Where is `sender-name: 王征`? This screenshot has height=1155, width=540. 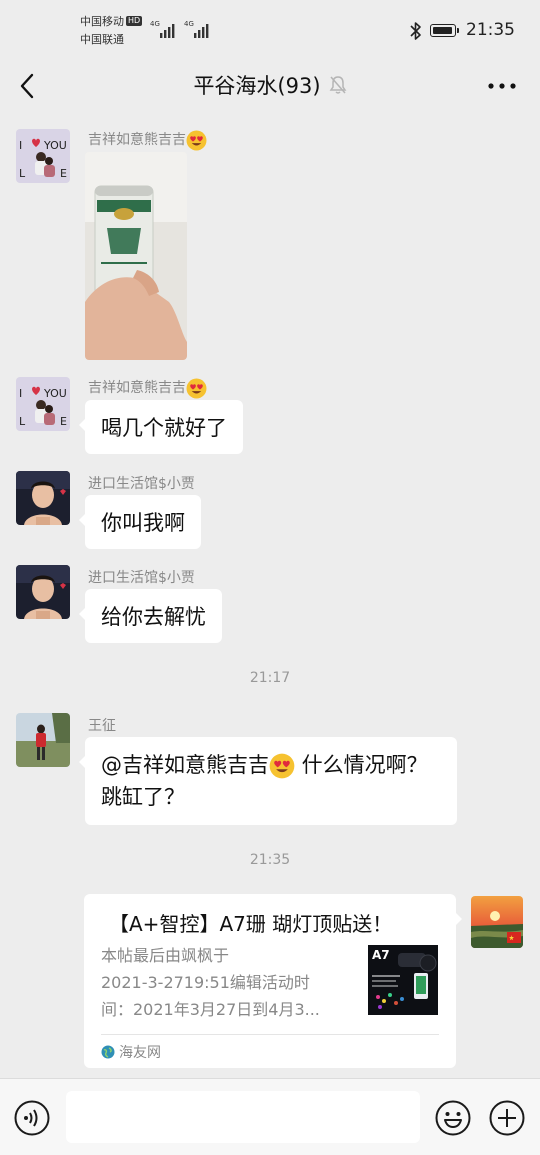
sender-name: 王征 is located at coordinates (102, 726).